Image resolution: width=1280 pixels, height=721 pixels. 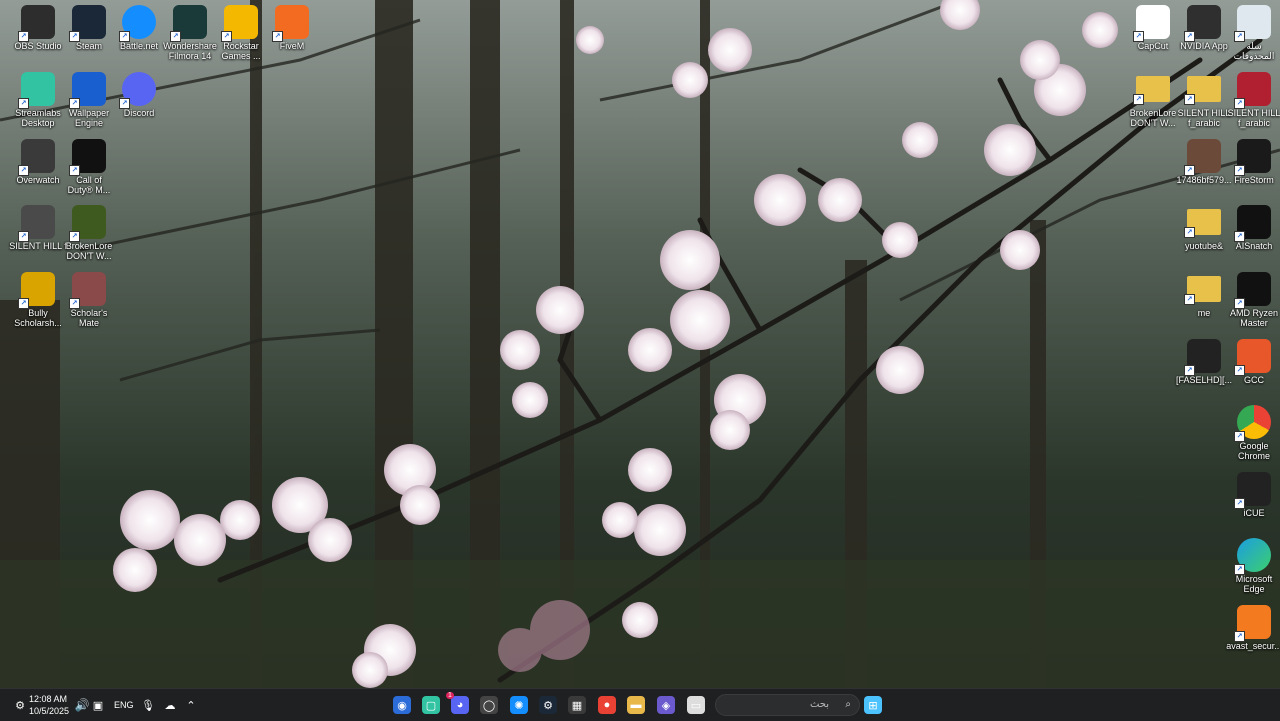 What do you see at coordinates (191, 705) in the screenshot?
I see `tray-expand-chevron-icon: ⌃` at bounding box center [191, 705].